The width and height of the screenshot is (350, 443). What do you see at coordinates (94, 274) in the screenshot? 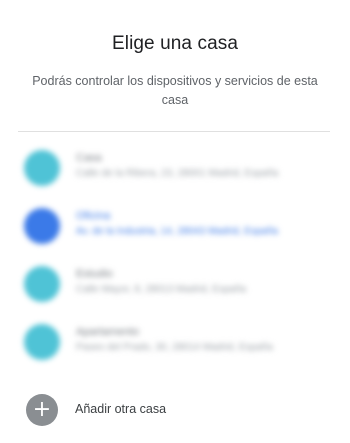
I see `home-name: Estudio` at bounding box center [94, 274].